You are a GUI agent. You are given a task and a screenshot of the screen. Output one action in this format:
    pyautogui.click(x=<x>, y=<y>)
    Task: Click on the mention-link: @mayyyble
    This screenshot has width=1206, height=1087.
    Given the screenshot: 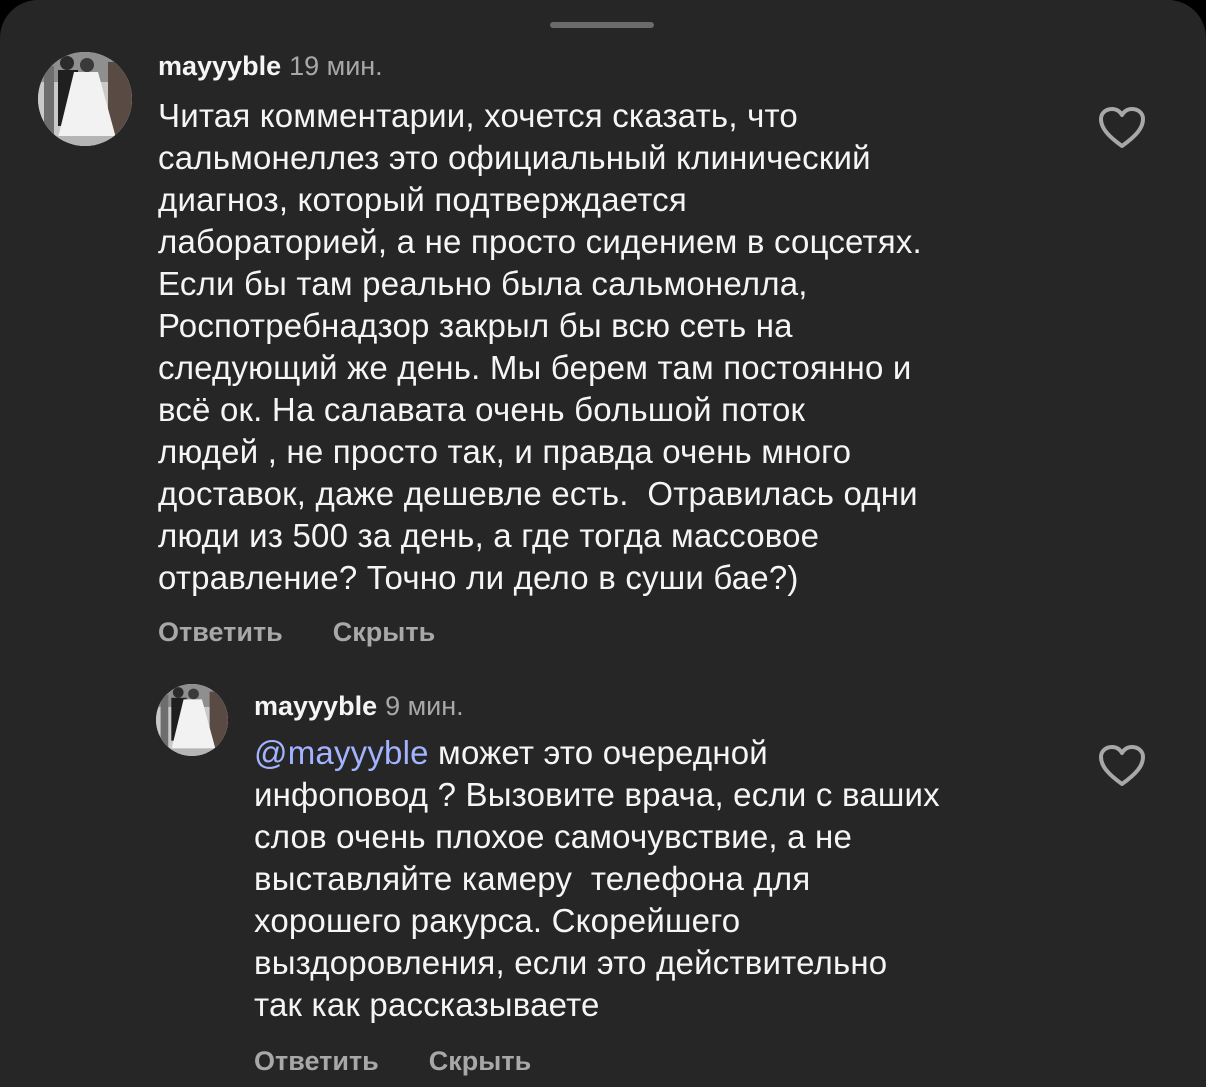 What is the action you would take?
    pyautogui.click(x=341, y=752)
    